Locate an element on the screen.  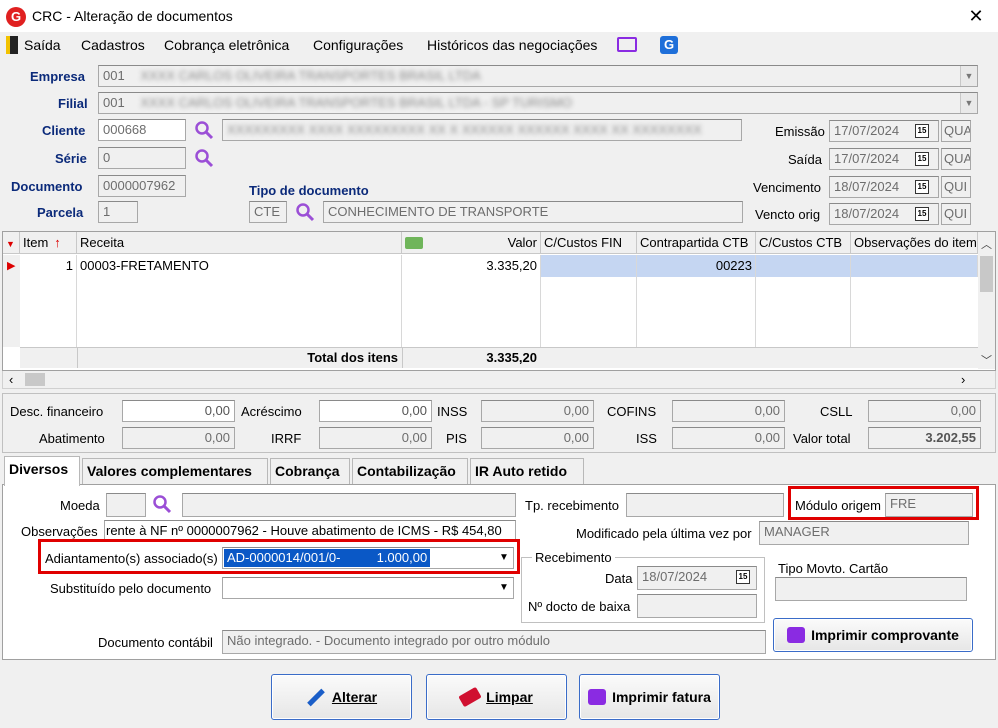
tp-recebimento-field is located at coordinates (705, 505).